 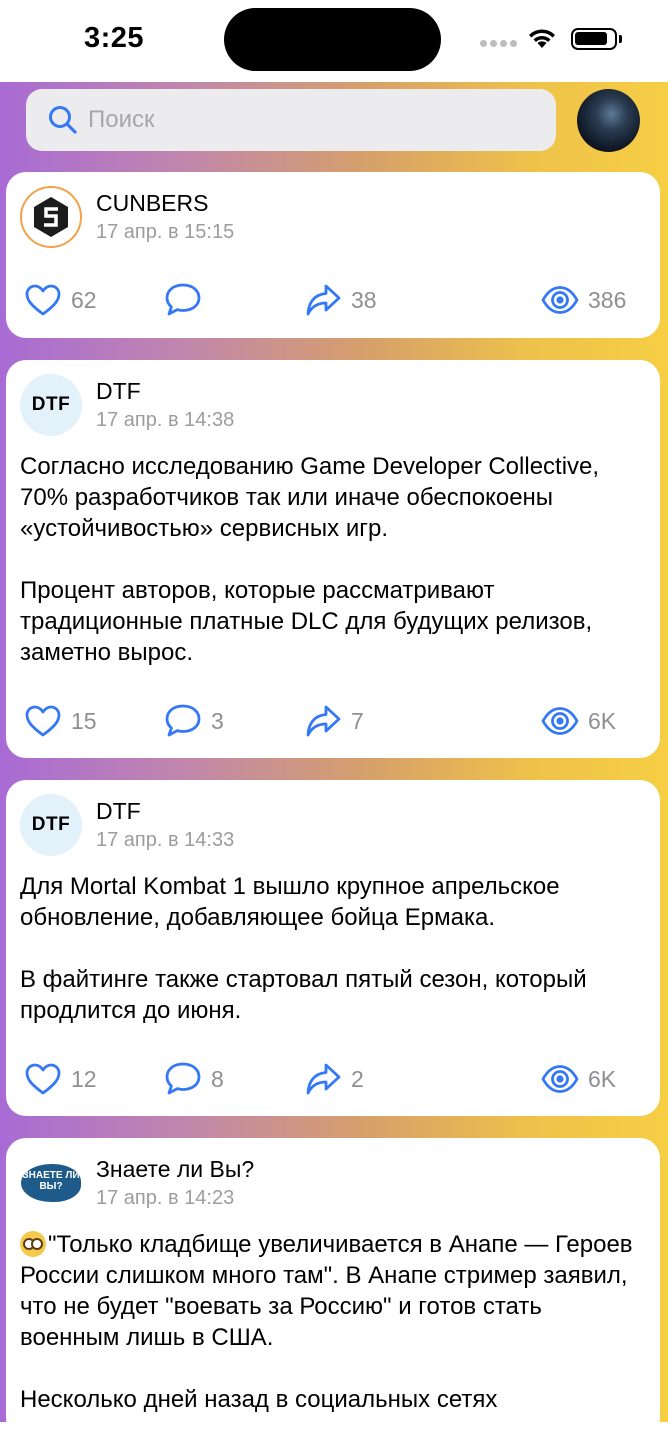 I want to click on comment-count: 3, so click(x=217, y=720).